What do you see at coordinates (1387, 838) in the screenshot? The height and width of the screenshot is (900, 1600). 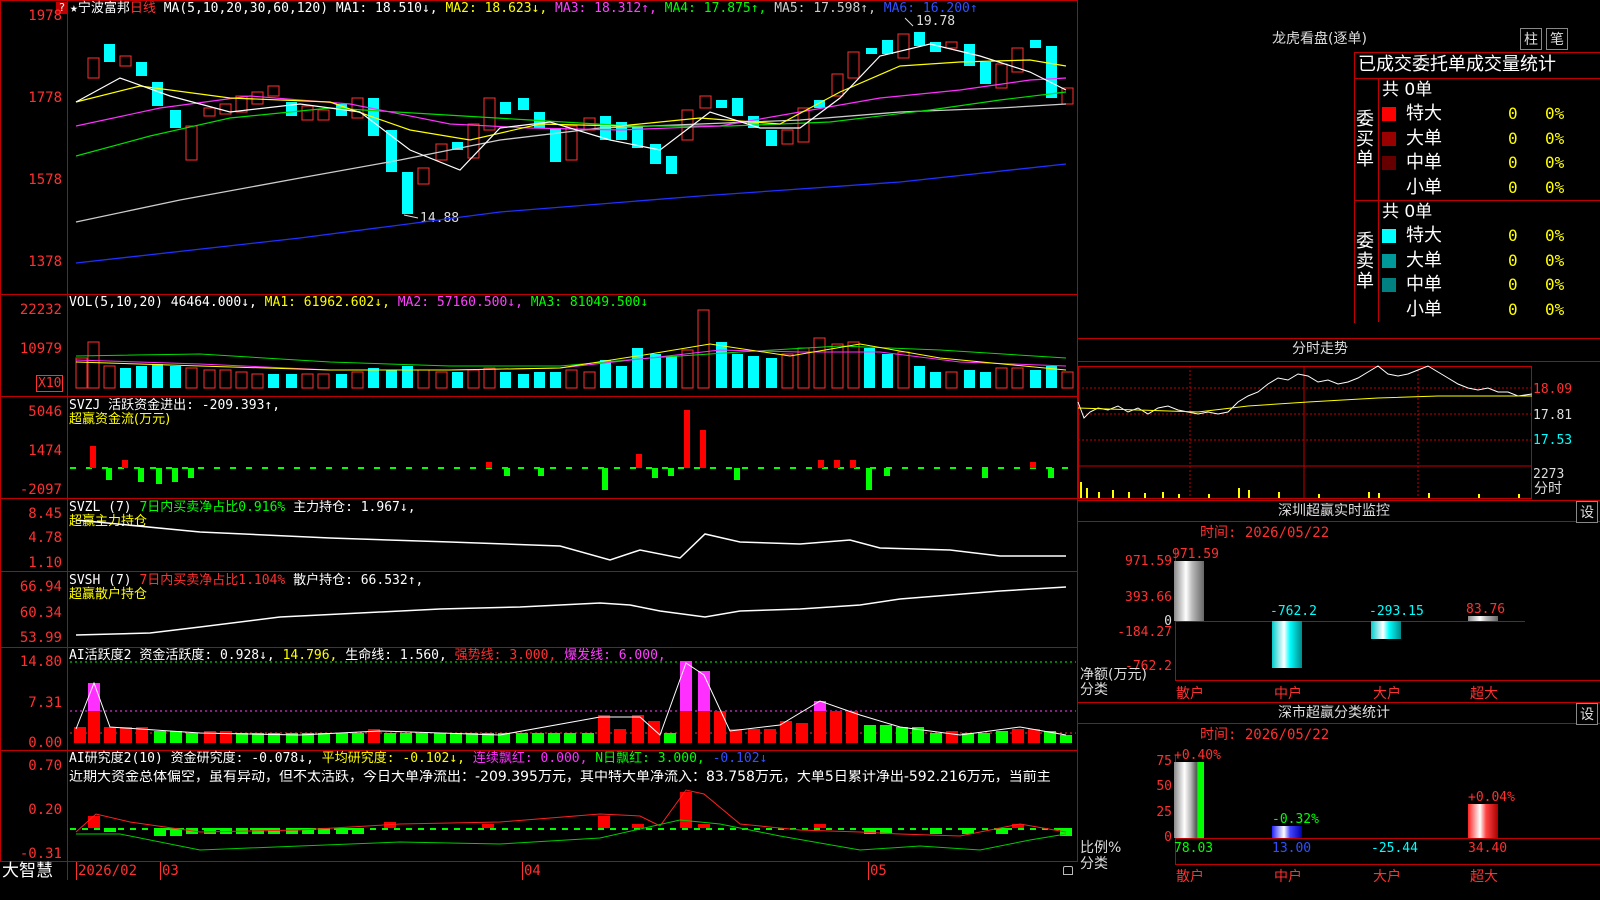 I see `classify-x-axis` at bounding box center [1387, 838].